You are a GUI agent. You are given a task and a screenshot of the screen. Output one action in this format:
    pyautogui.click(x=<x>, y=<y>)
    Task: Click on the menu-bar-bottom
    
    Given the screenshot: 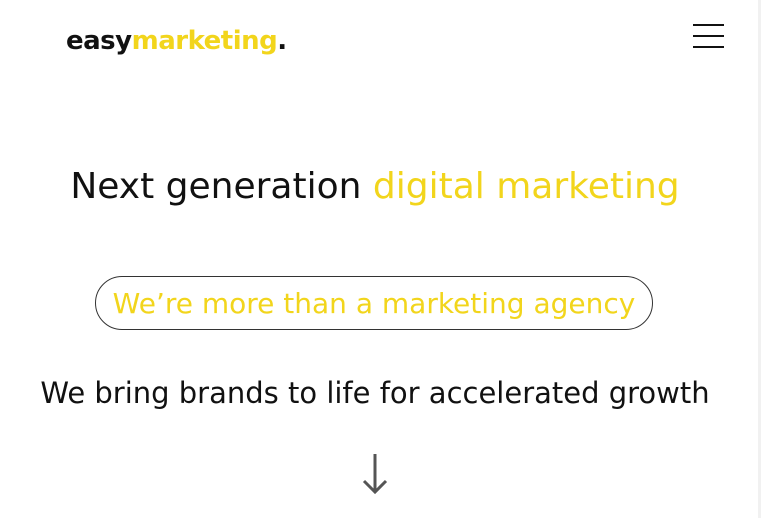 What is the action you would take?
    pyautogui.click(x=708, y=47)
    